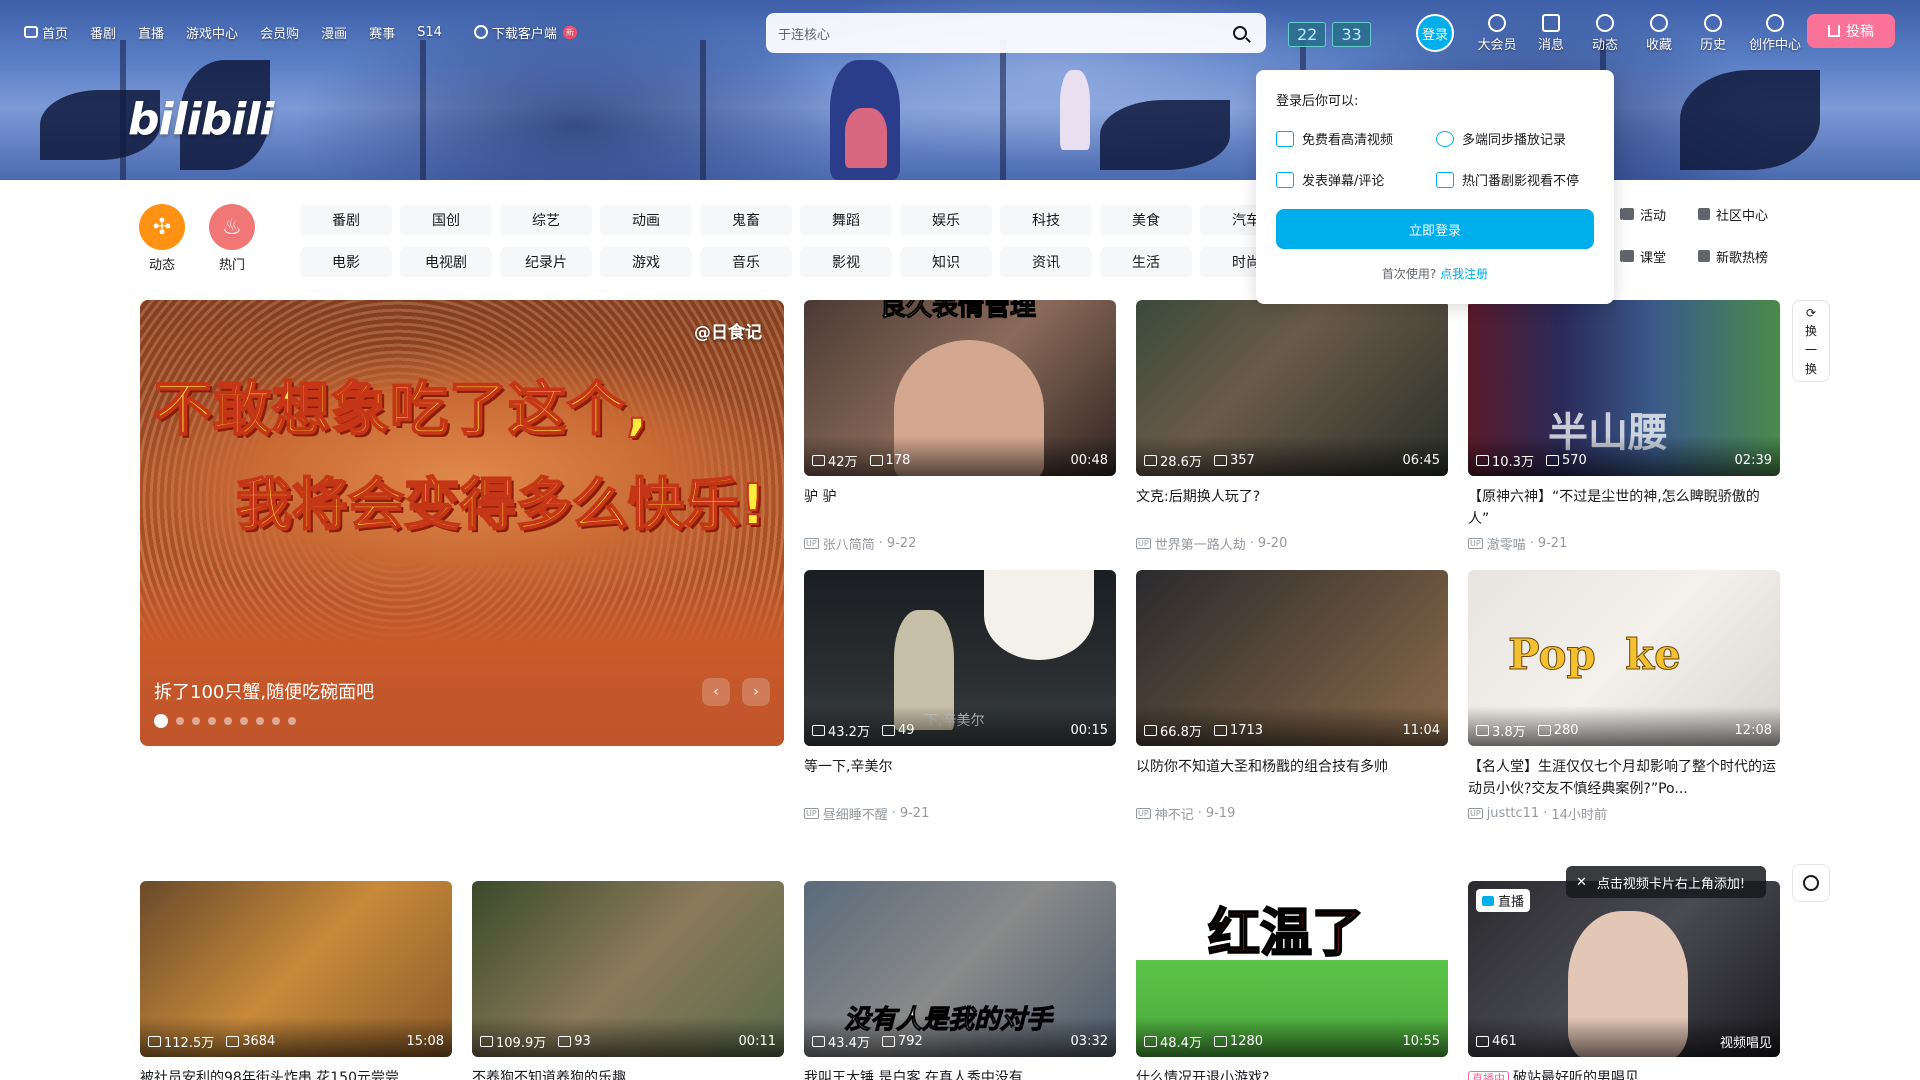 Image resolution: width=1920 pixels, height=1080 pixels. What do you see at coordinates (1292, 969) in the screenshot?
I see `video-thumbnail: 红温了 48.4万 1280 10:55` at bounding box center [1292, 969].